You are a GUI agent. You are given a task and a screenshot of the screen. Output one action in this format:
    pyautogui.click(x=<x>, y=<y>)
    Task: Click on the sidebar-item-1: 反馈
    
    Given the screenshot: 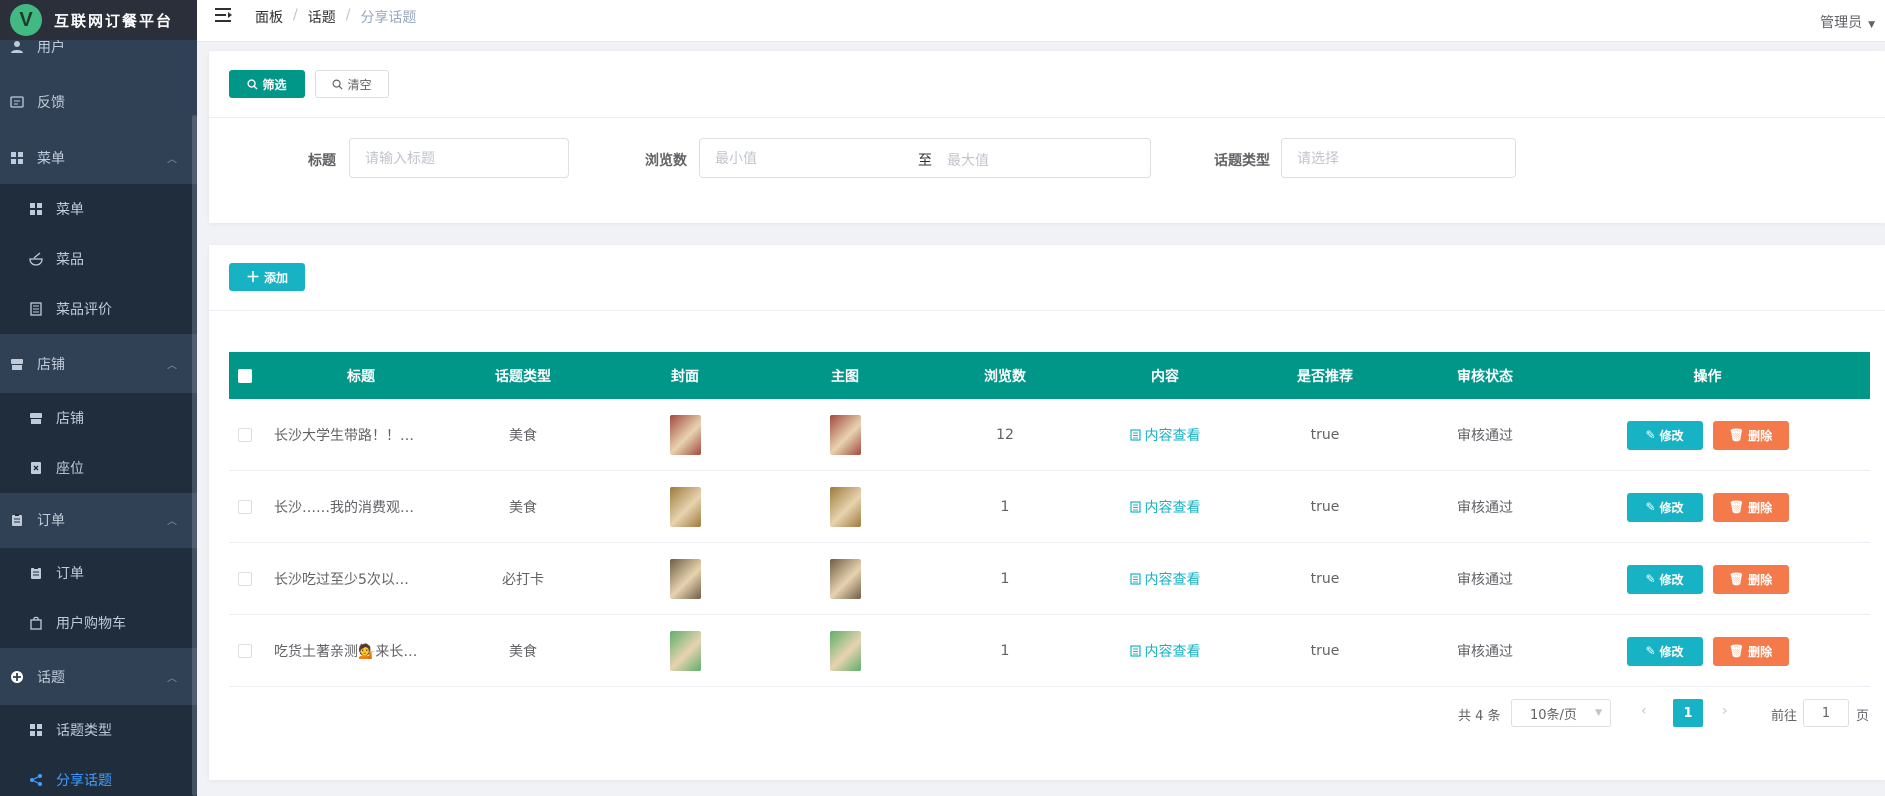 What is the action you would take?
    pyautogui.click(x=98, y=102)
    